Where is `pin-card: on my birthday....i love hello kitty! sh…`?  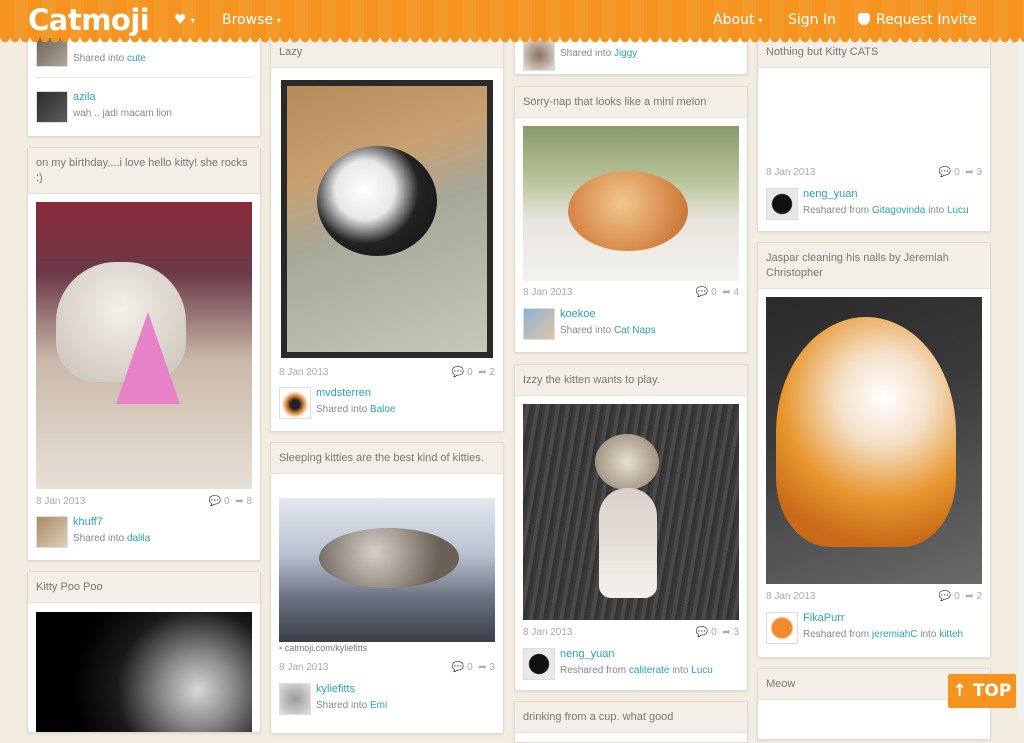
pin-card: on my birthday....i love hello kitty! sh… is located at coordinates (144, 354).